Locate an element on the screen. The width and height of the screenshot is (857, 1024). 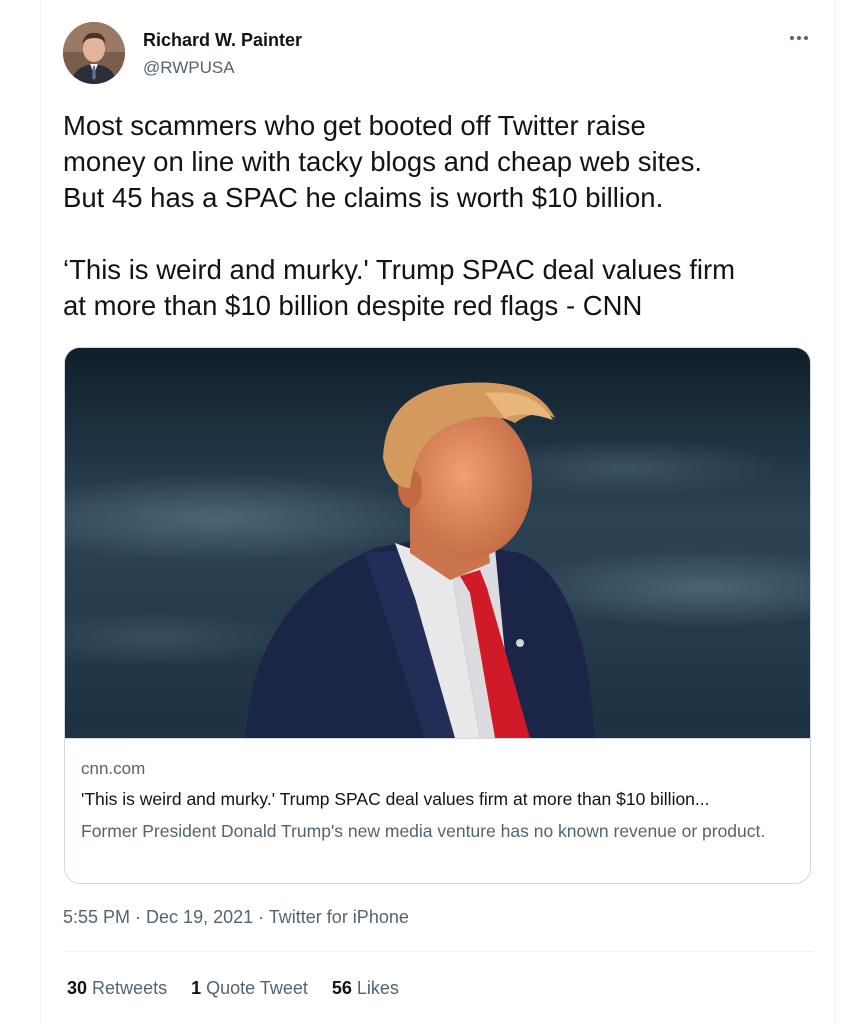
link-domain: cnn.com is located at coordinates (113, 768).